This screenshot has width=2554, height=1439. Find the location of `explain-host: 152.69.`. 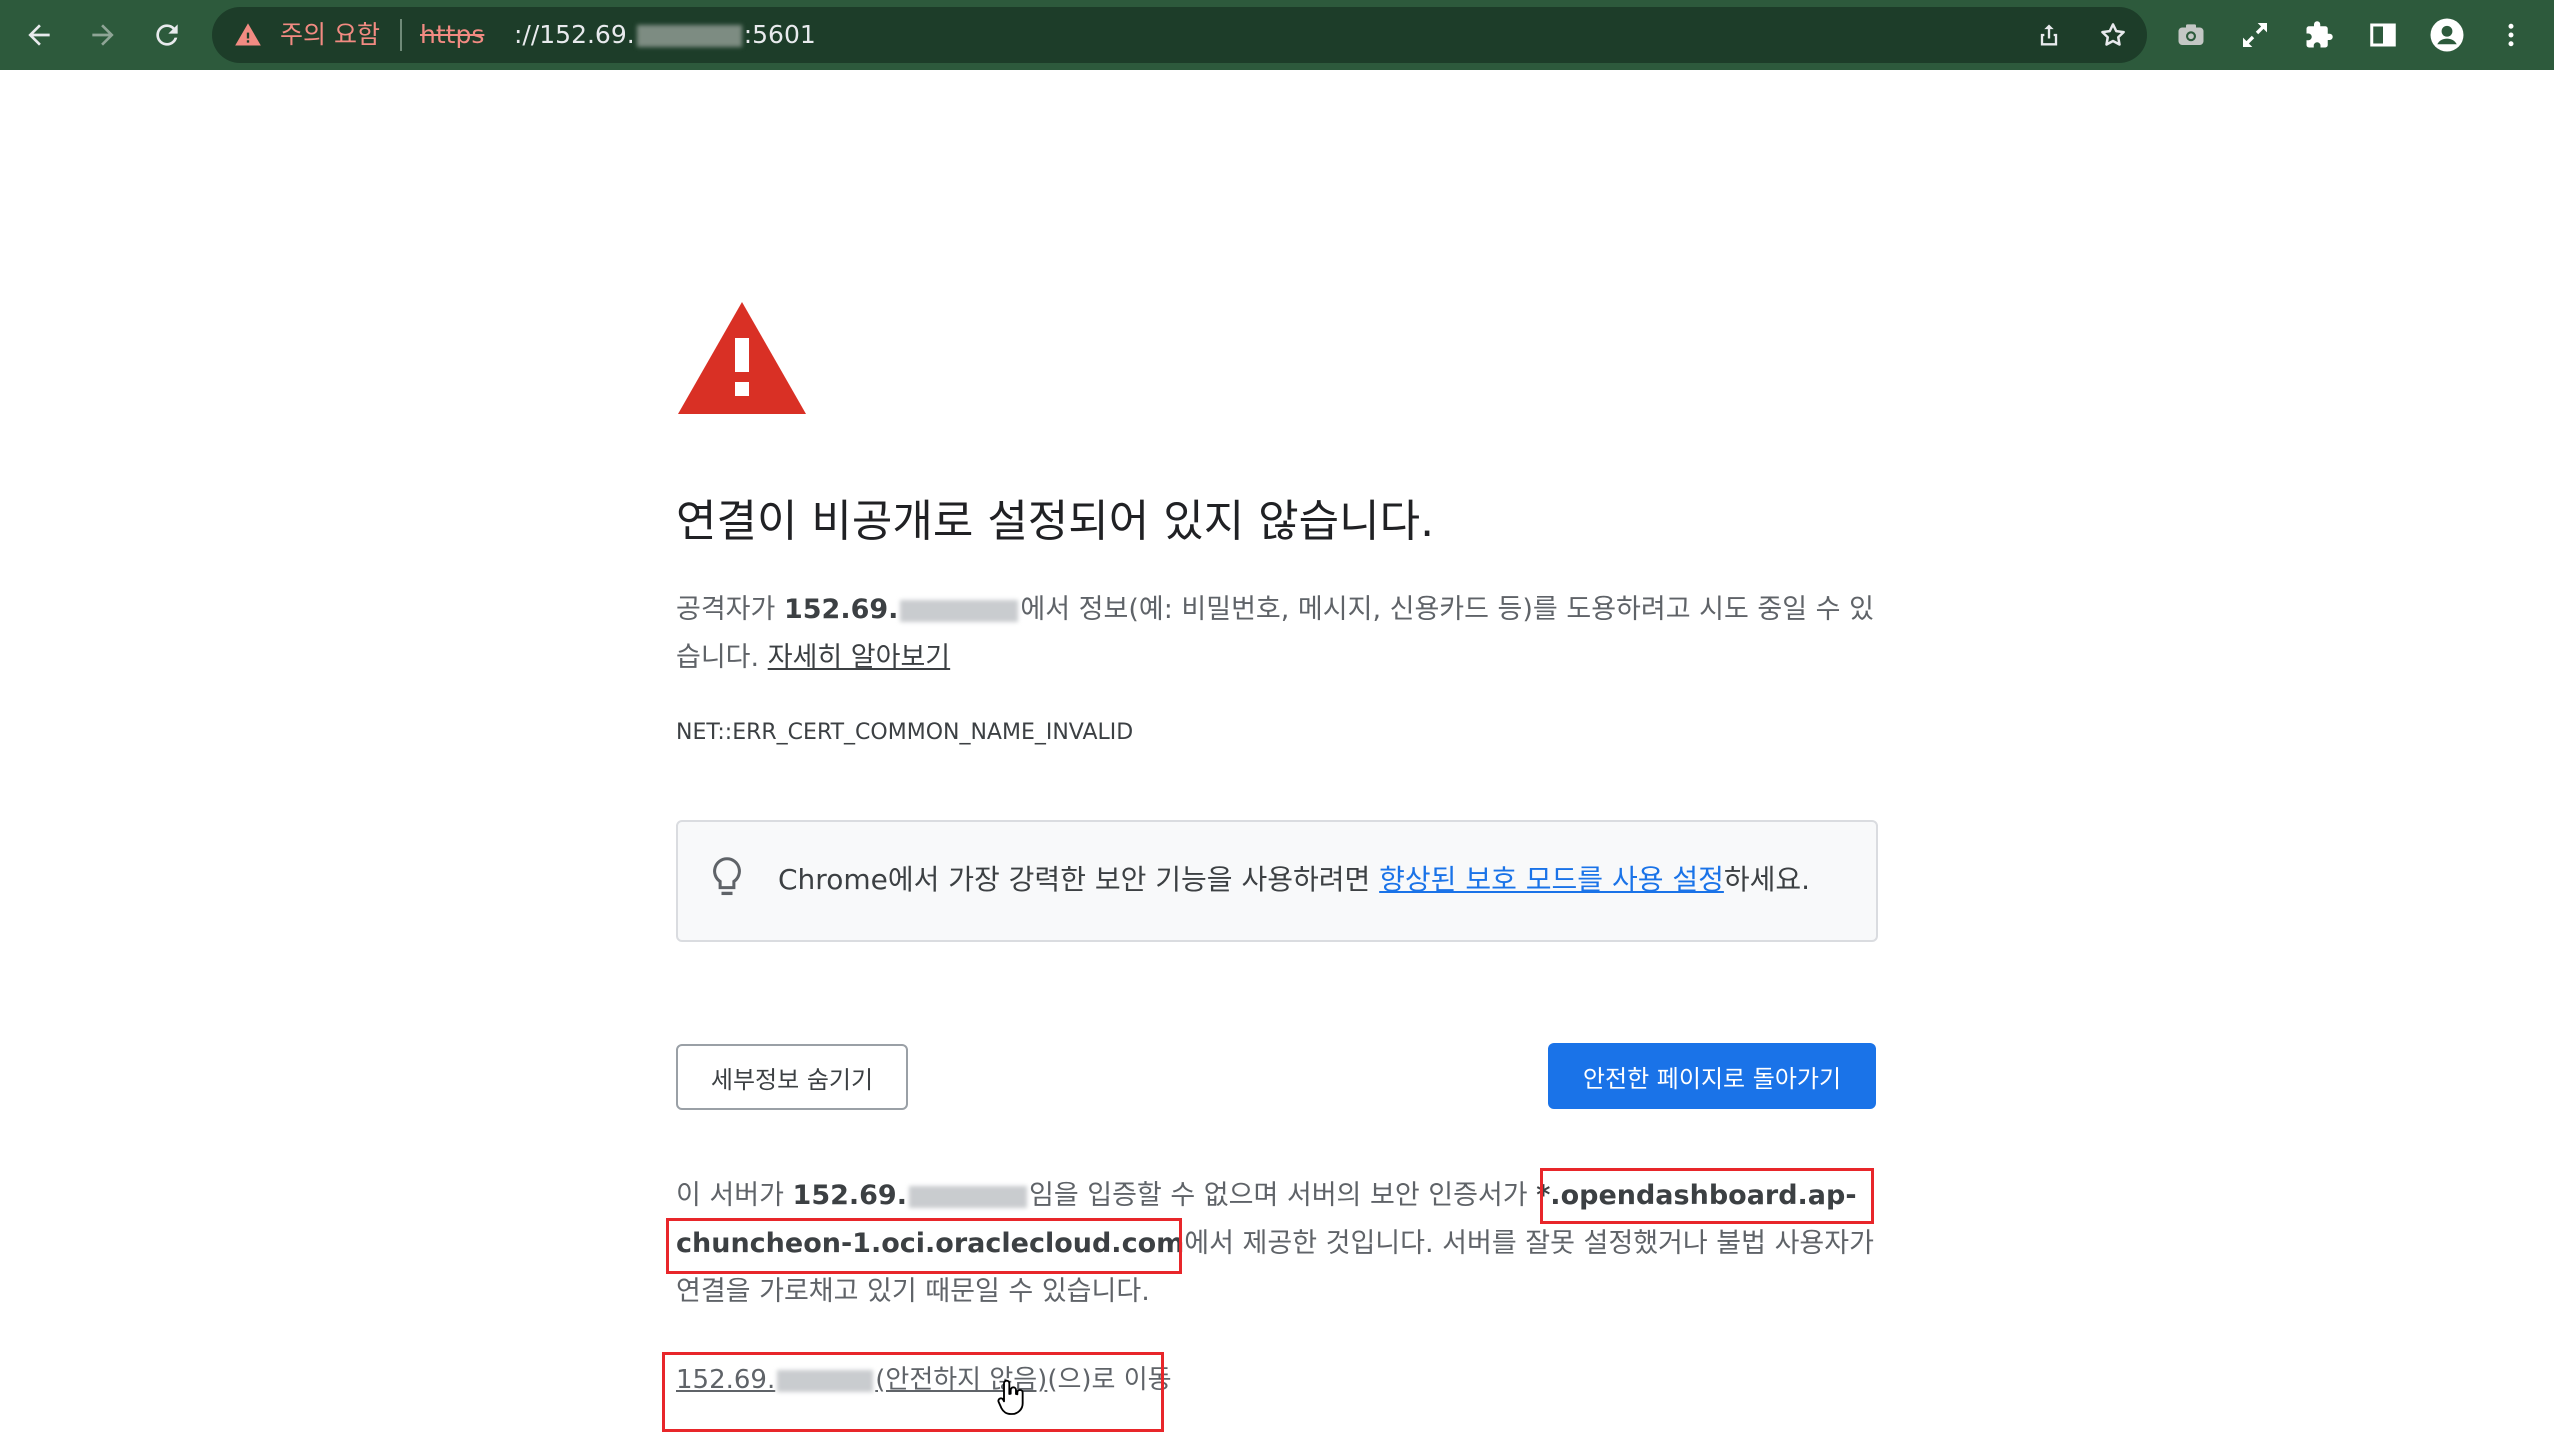

explain-host: 152.69. is located at coordinates (849, 1195).